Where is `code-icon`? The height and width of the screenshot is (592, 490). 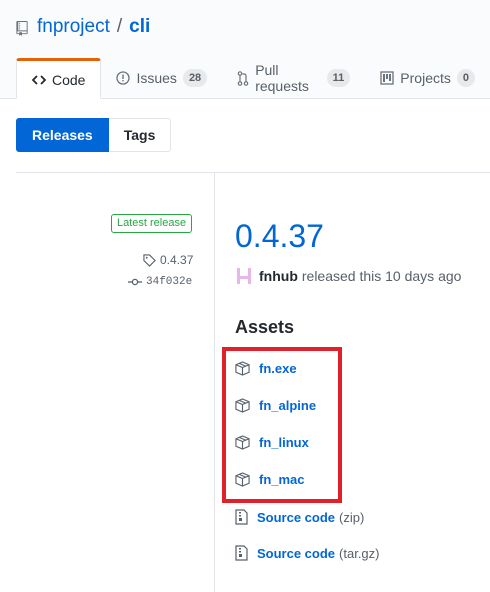
code-icon is located at coordinates (39, 80).